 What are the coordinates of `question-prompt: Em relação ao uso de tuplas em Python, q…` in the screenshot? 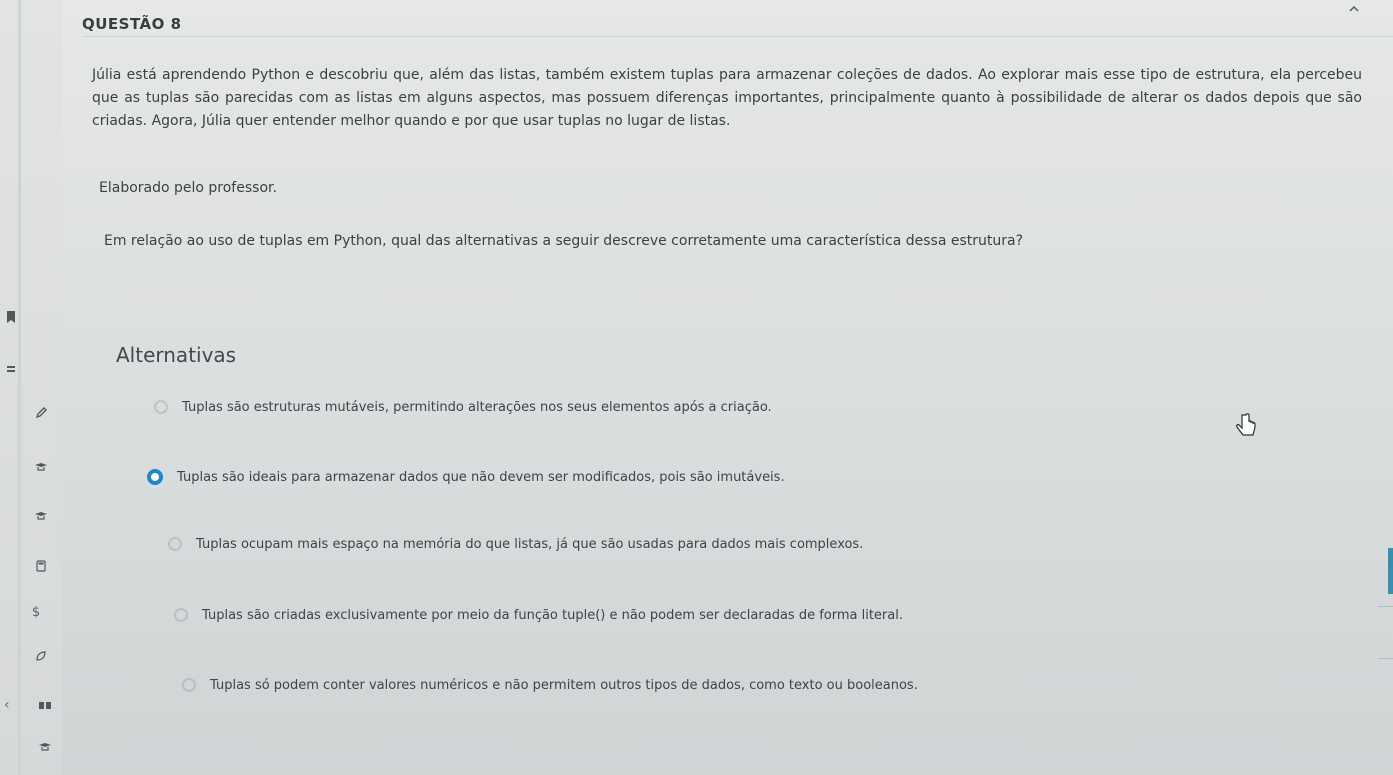 It's located at (564, 241).